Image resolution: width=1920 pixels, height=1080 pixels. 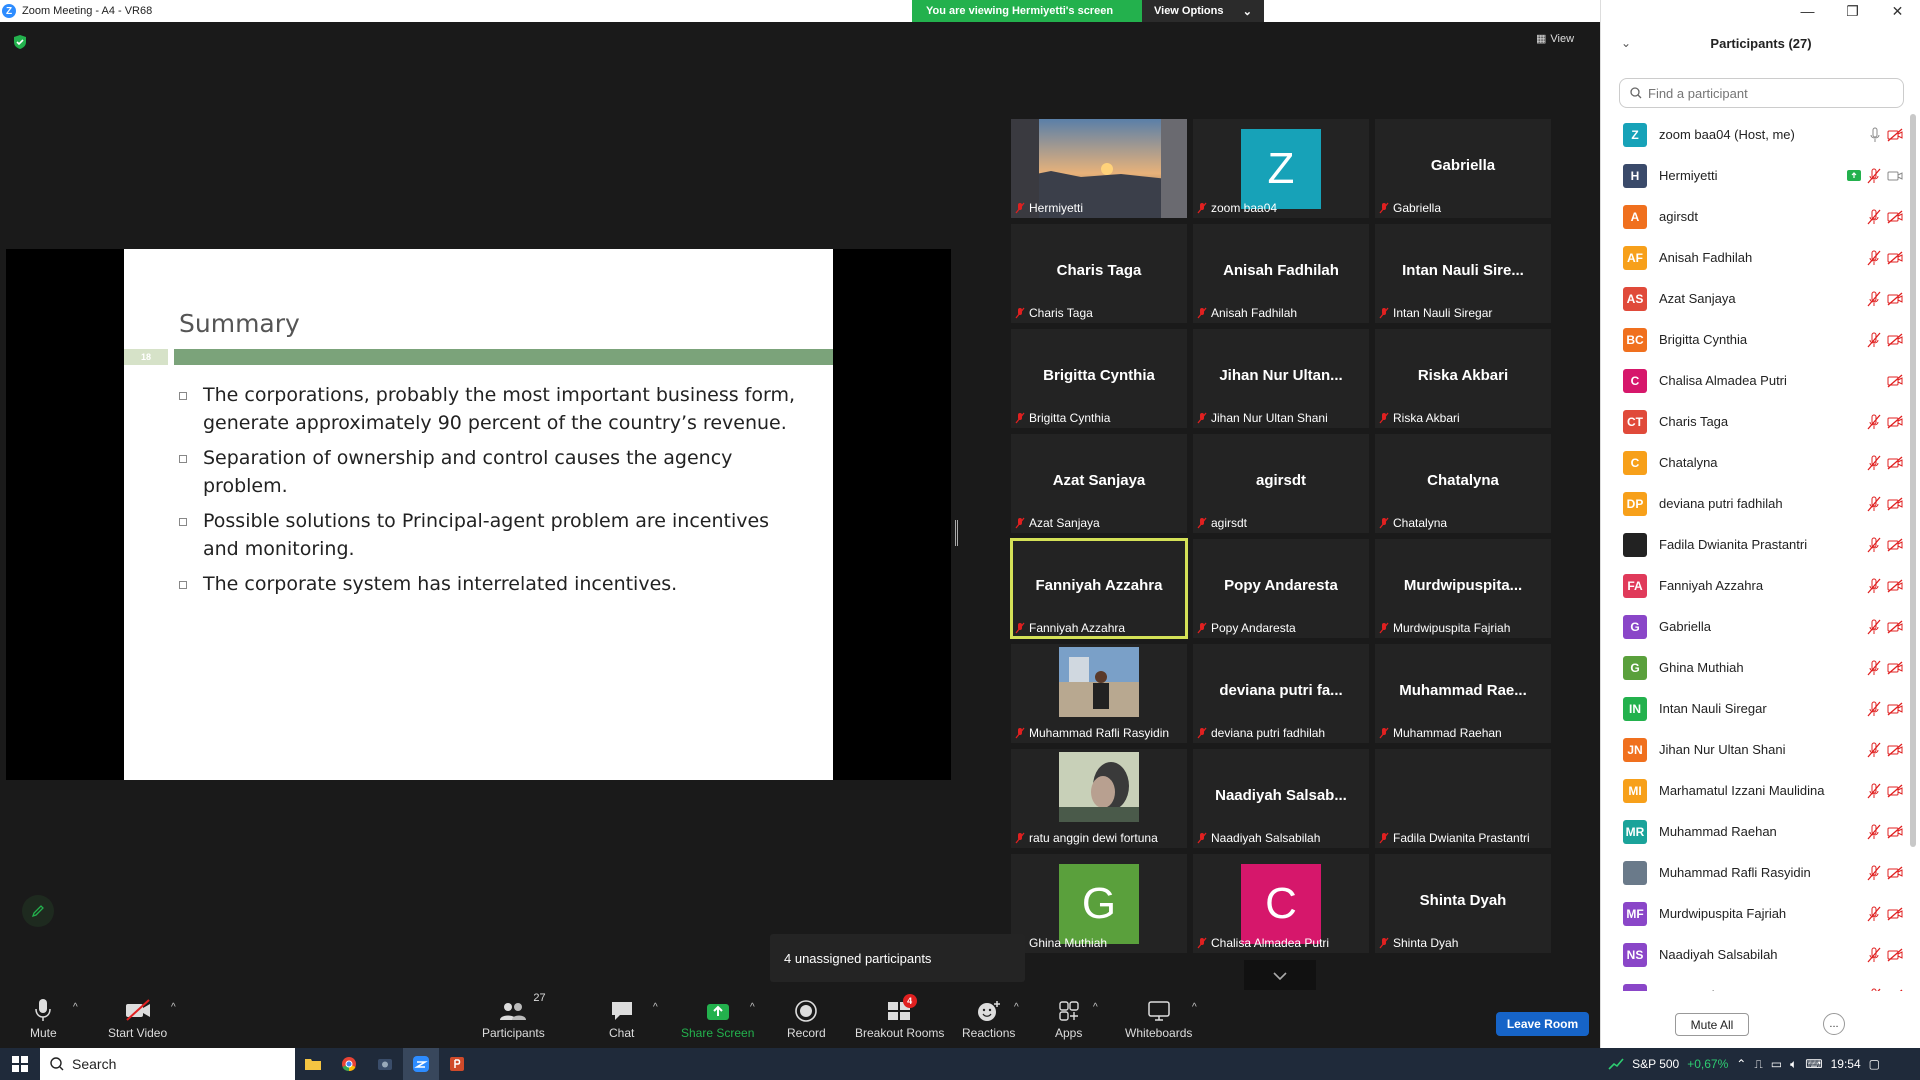 What do you see at coordinates (1754, 257) in the screenshot?
I see `participant-row: AF Anisah Fadhilah` at bounding box center [1754, 257].